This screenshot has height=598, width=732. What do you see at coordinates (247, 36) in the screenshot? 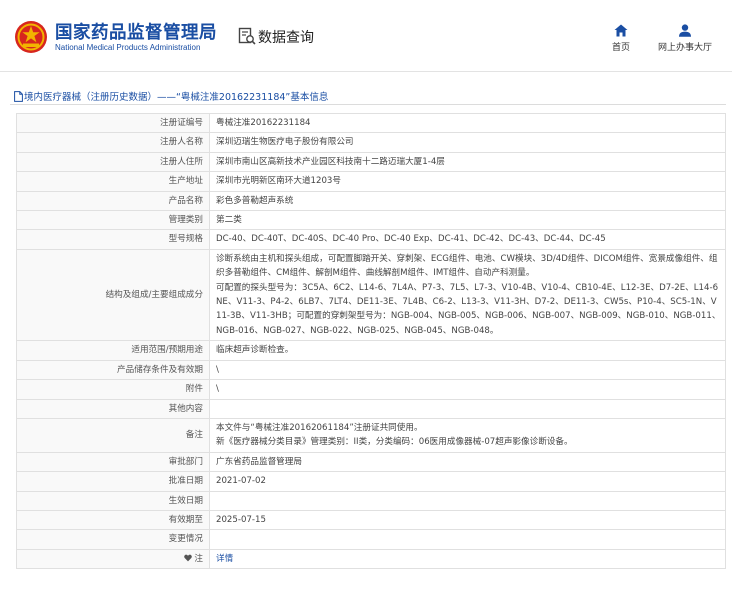
I see `data-query-icon` at bounding box center [247, 36].